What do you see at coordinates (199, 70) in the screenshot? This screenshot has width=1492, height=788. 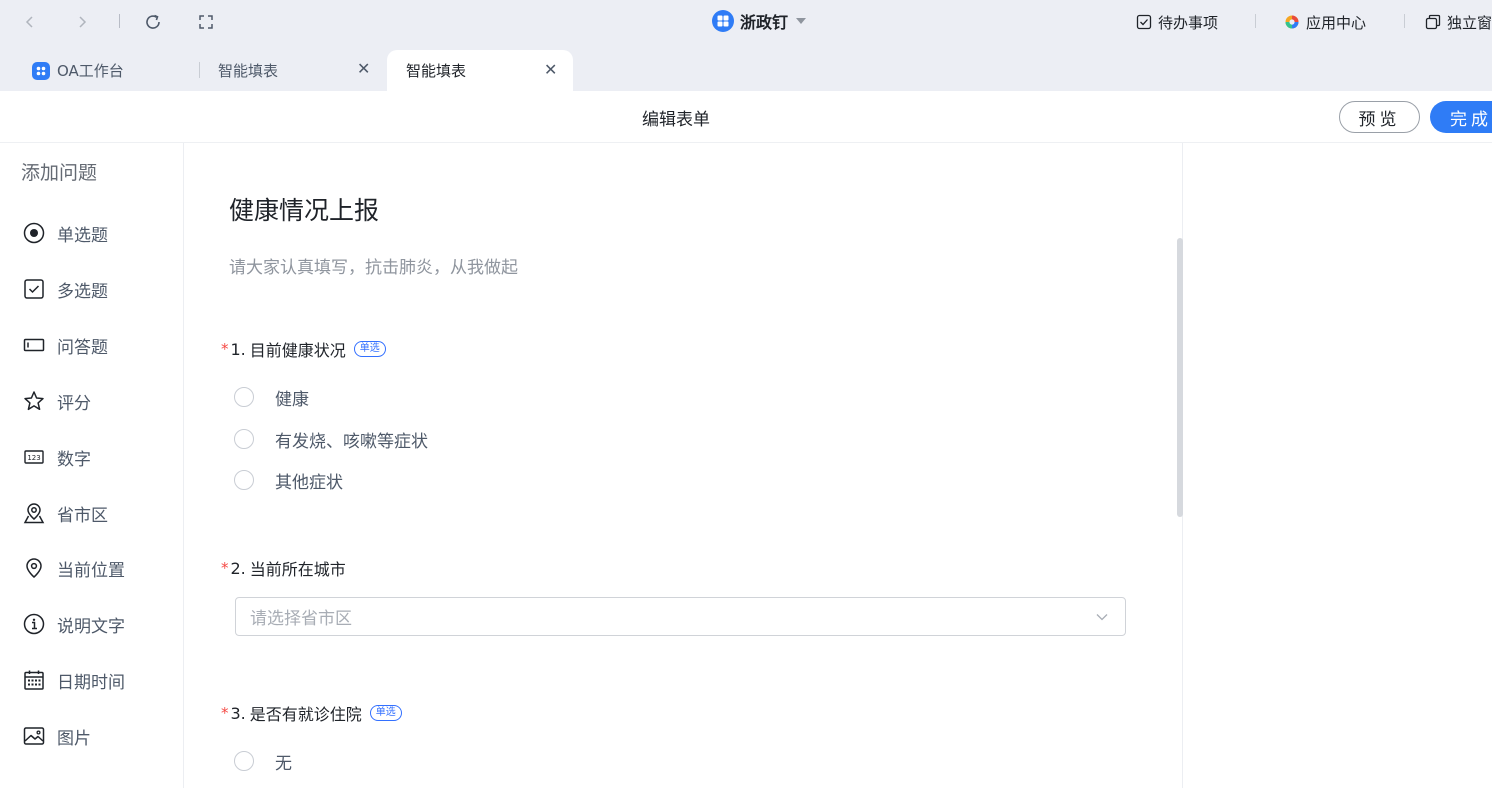 I see `tab-divider` at bounding box center [199, 70].